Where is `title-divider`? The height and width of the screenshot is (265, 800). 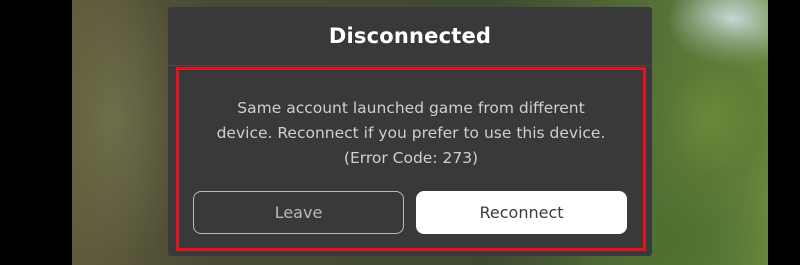 title-divider is located at coordinates (410, 65).